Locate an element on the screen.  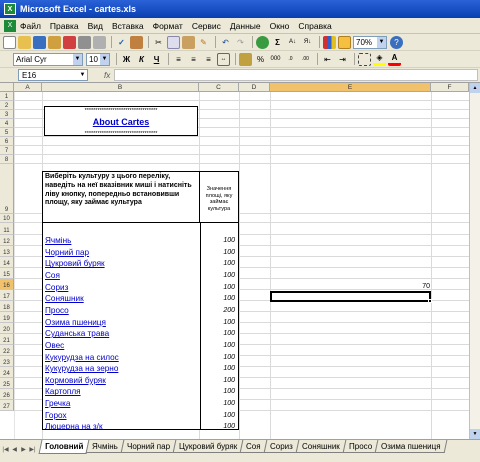
crop-link: Гречка is located at coordinates (57, 403).